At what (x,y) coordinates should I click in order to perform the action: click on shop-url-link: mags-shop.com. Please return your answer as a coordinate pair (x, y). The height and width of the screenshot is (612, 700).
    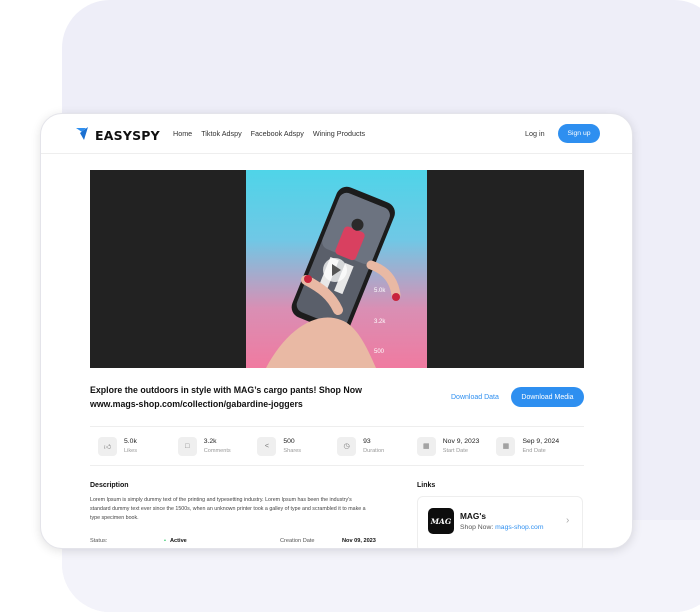
    Looking at the image, I should click on (519, 527).